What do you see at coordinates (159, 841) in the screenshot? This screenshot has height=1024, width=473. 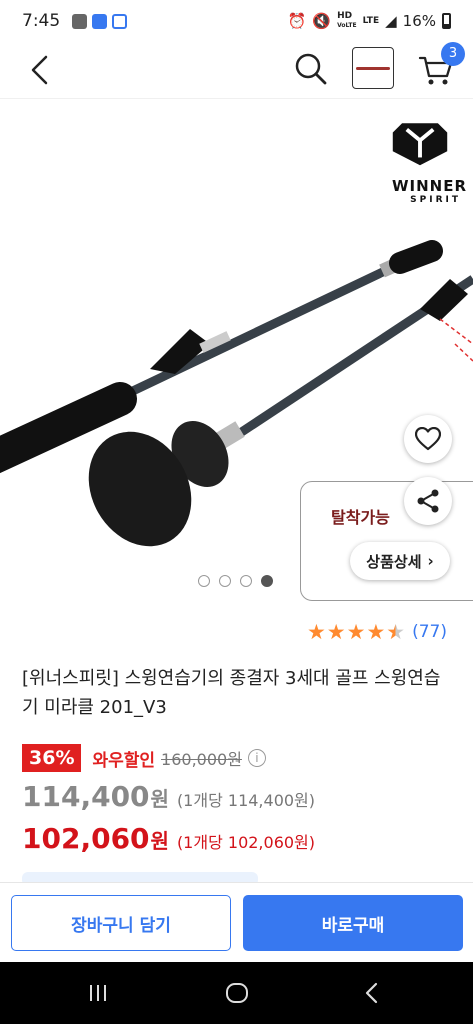 I see `wow-price-currency: 원` at bounding box center [159, 841].